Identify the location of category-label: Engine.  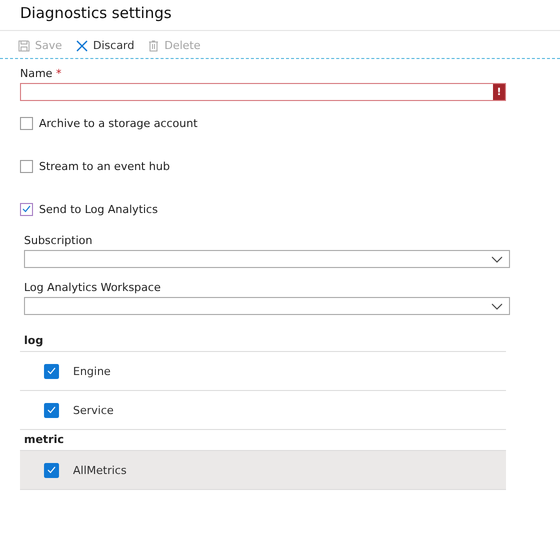
(92, 371).